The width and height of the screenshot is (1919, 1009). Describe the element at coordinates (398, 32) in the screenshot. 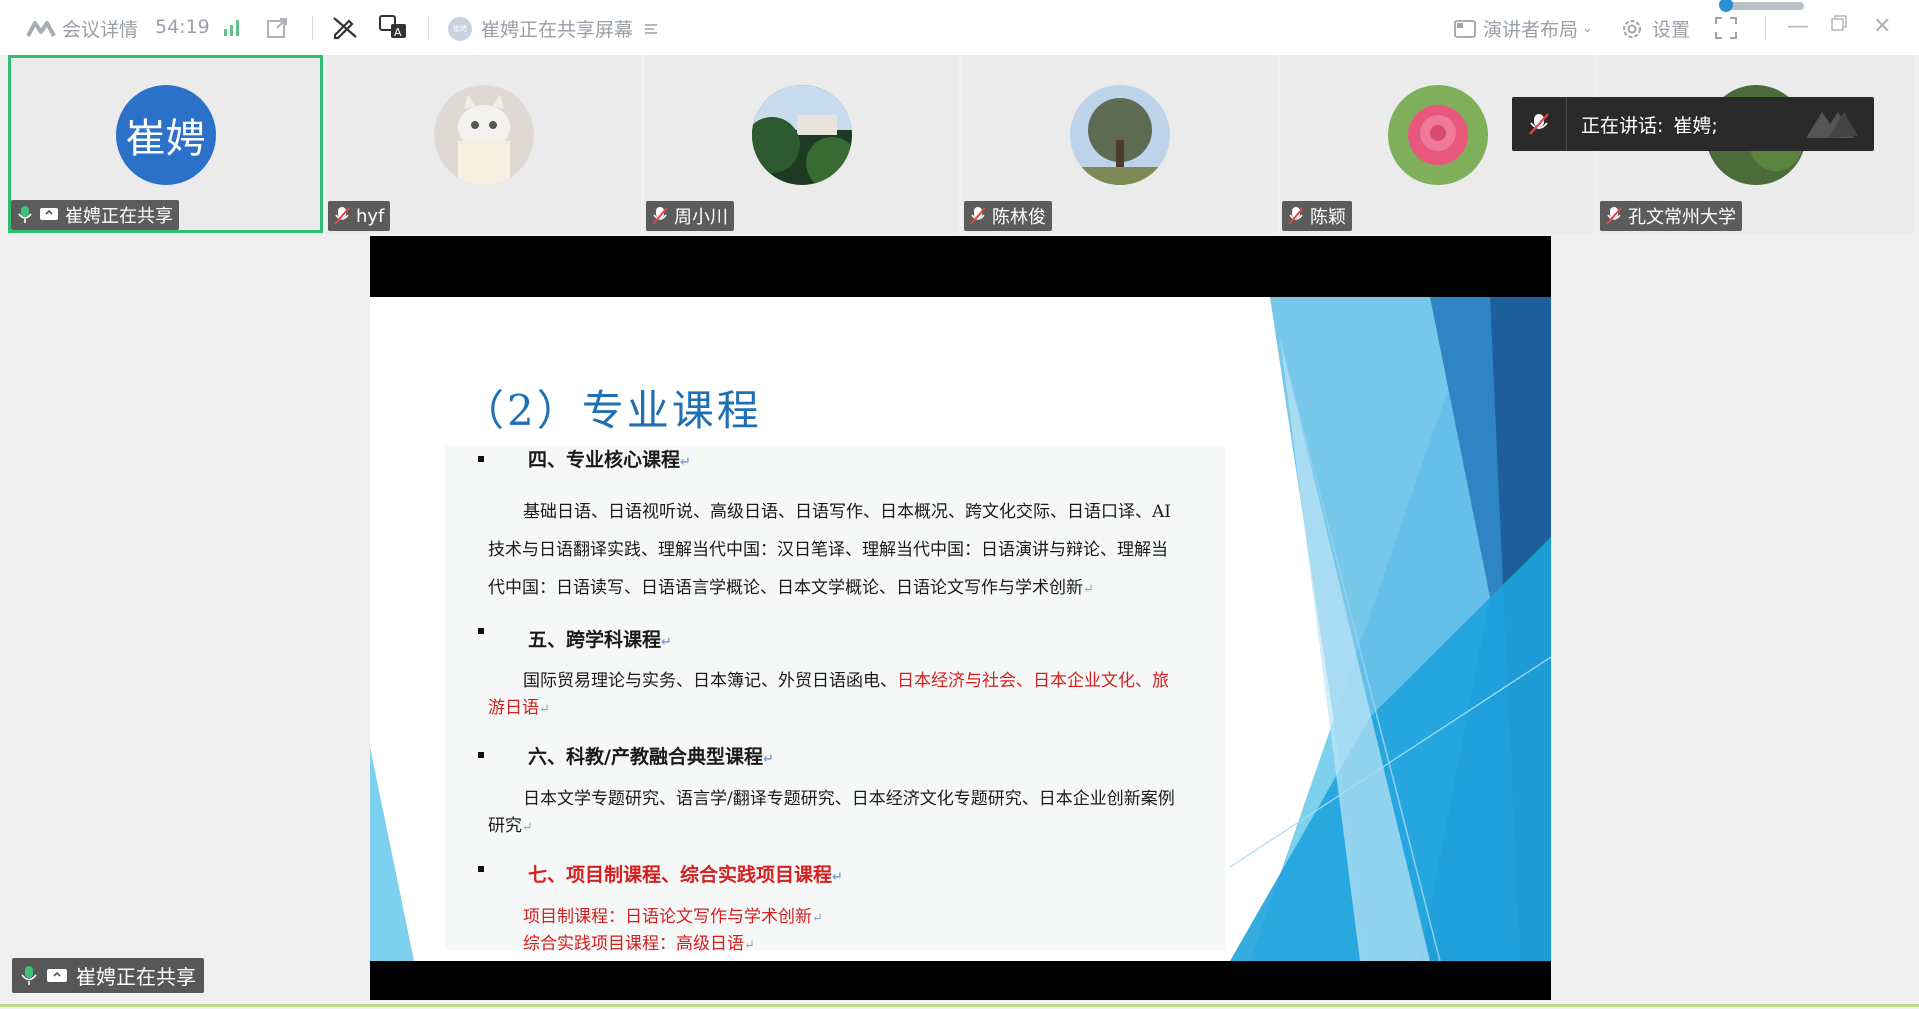

I see `svg-text: A` at that location.